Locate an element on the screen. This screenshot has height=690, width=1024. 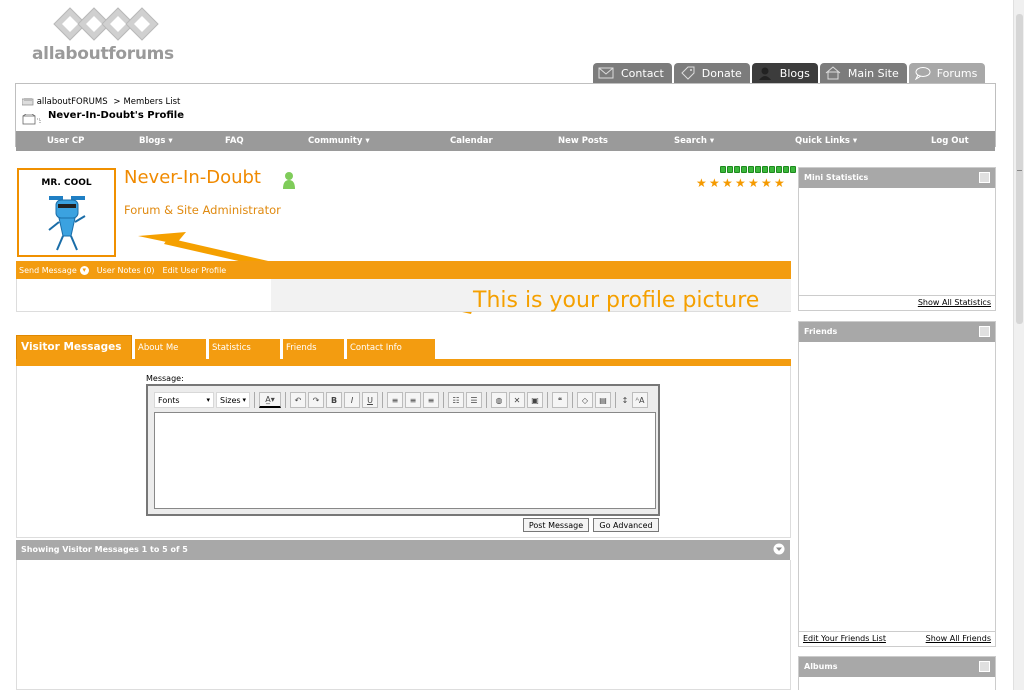
nav-calendar: Calendar is located at coordinates (471, 141).